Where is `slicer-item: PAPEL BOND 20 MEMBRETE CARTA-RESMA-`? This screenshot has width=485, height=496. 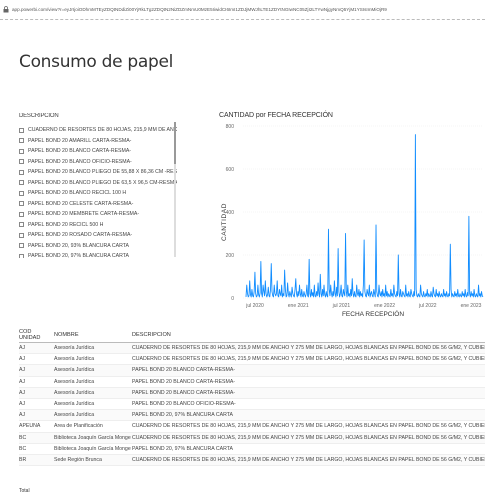
slicer-item: PAPEL BOND 20 MEMBRETE CARTA-RESMA- is located at coordinates (98, 214).